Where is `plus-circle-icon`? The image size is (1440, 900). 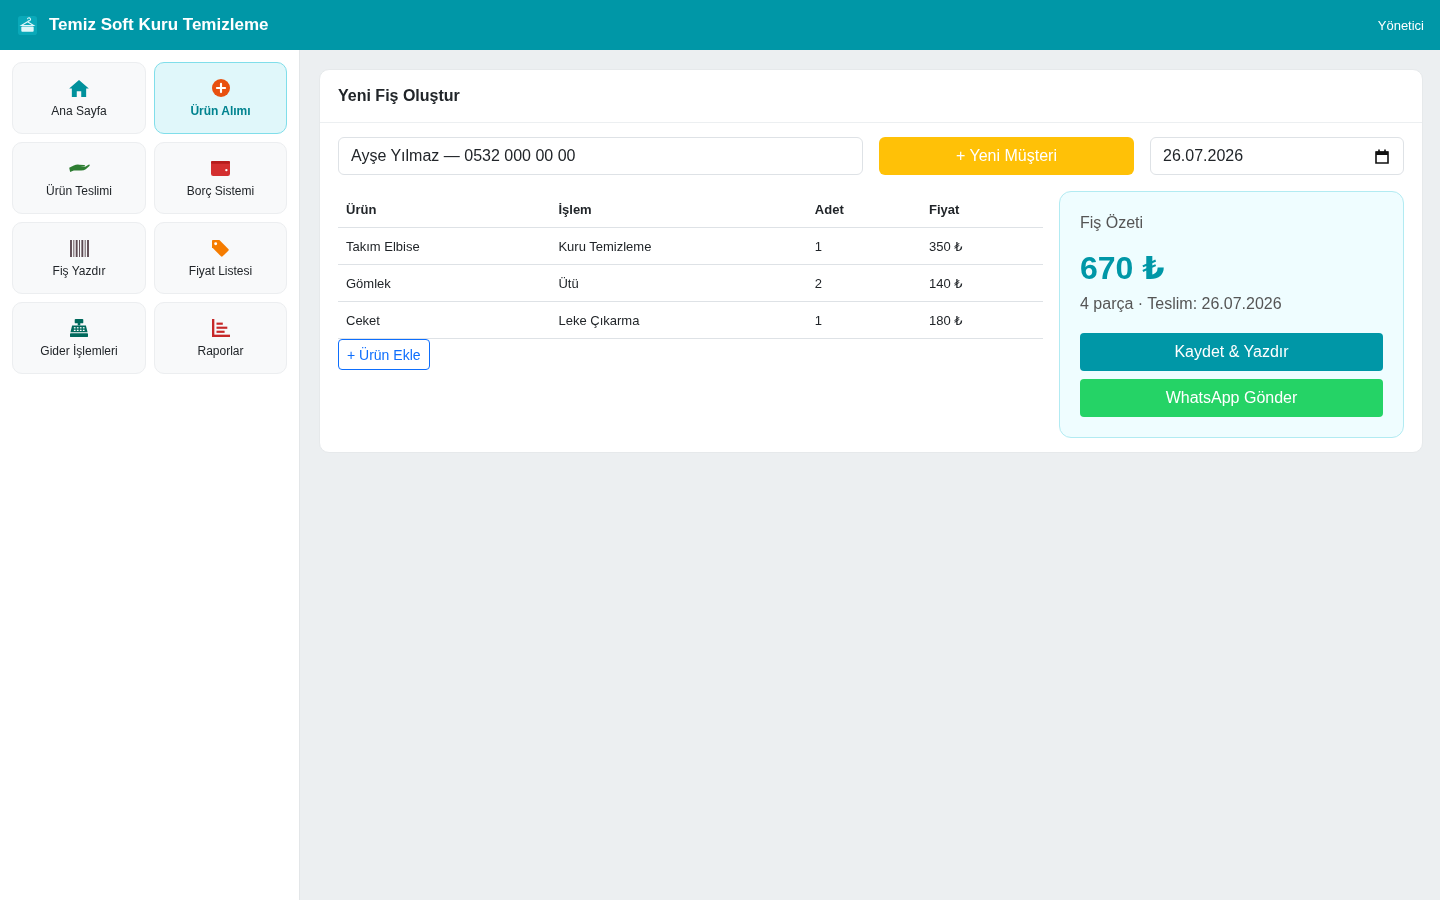
plus-circle-icon is located at coordinates (220, 88).